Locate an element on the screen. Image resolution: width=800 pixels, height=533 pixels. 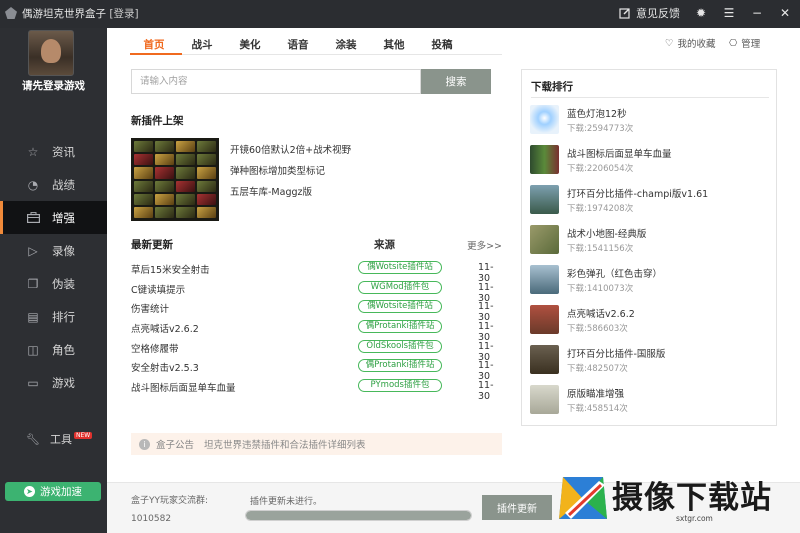
login-link: [登录] is located at coordinates (123, 14).